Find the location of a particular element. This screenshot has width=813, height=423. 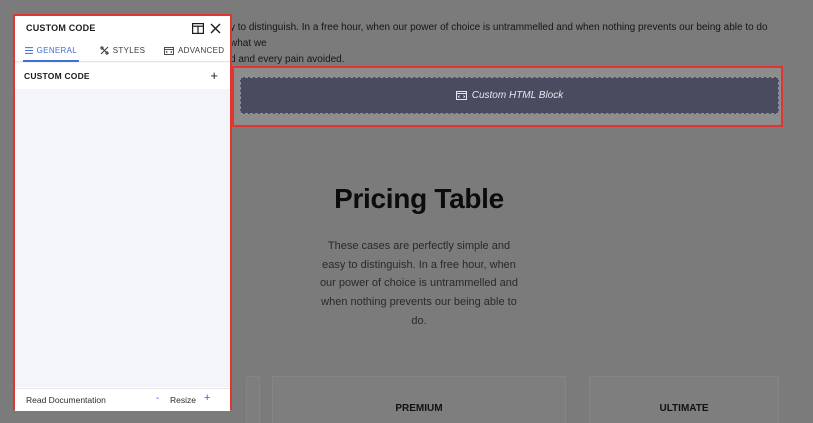

close-icon is located at coordinates (215, 30).